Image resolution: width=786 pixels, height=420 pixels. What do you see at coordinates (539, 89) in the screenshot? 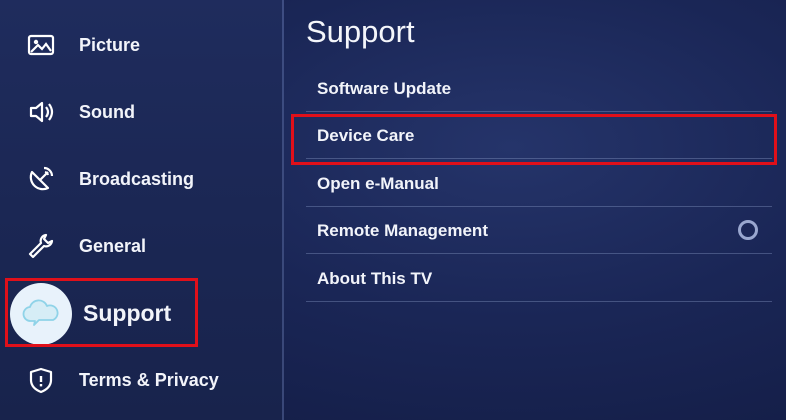
I see `menu-item-software-update: Software Update` at bounding box center [539, 89].